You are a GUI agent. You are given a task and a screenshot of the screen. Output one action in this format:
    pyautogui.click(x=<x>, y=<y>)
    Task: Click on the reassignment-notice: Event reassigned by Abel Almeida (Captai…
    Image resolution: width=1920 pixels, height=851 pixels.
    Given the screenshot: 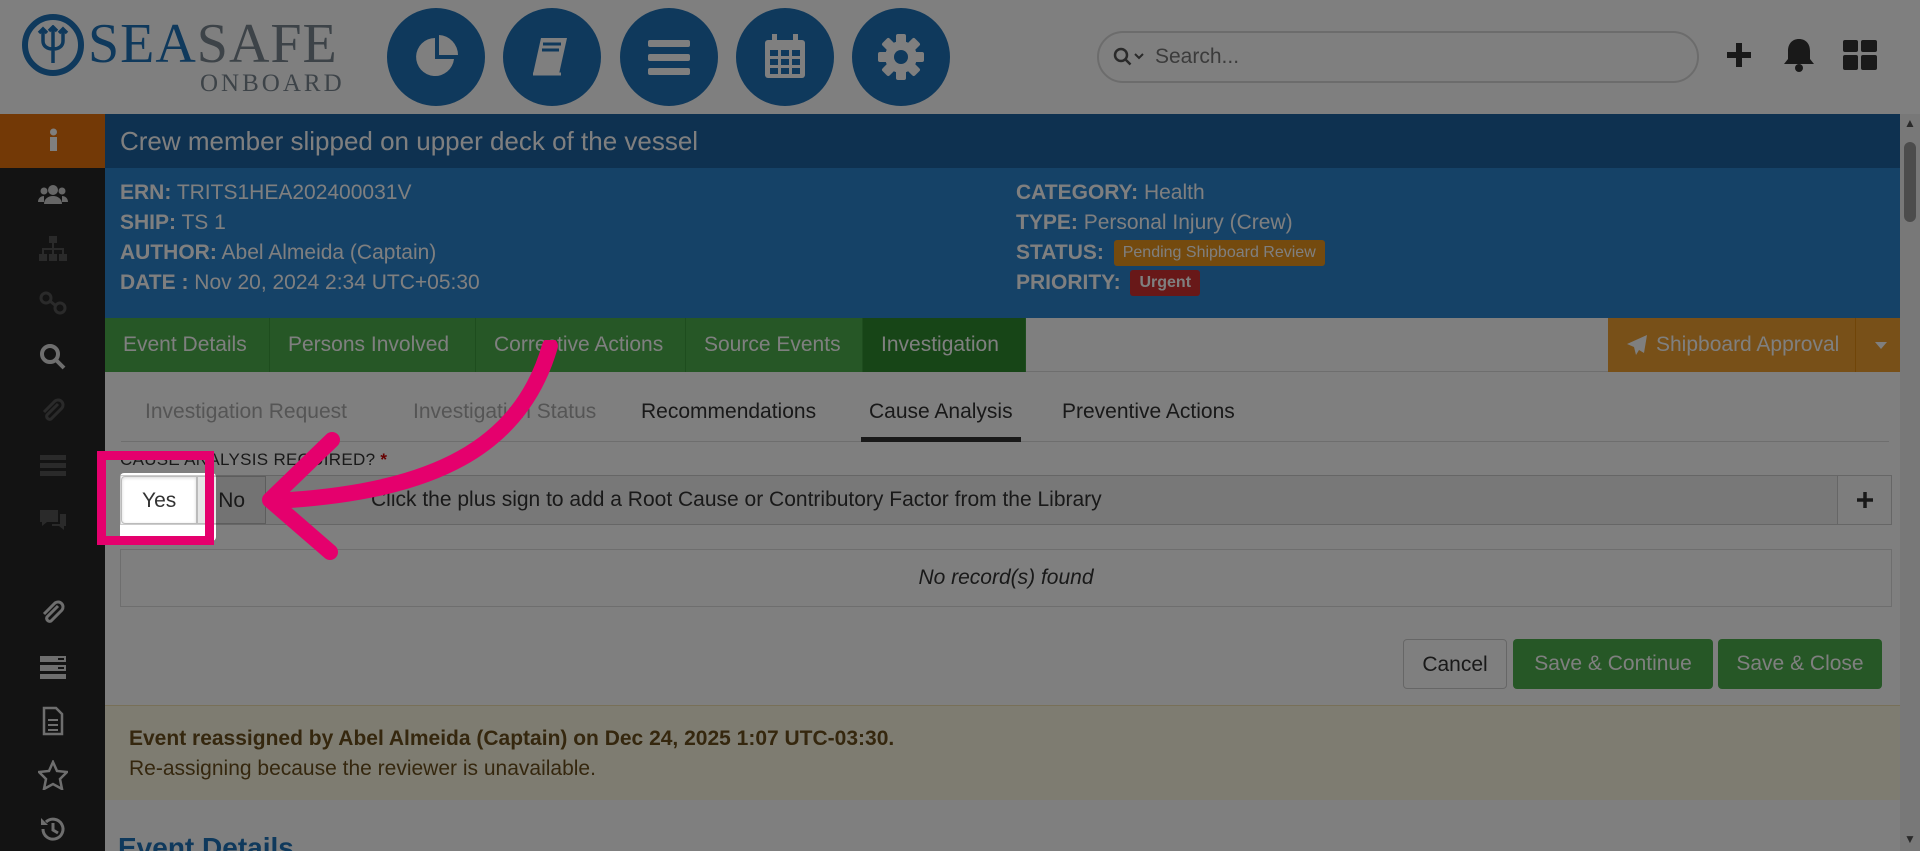 What is the action you would take?
    pyautogui.click(x=1005, y=752)
    